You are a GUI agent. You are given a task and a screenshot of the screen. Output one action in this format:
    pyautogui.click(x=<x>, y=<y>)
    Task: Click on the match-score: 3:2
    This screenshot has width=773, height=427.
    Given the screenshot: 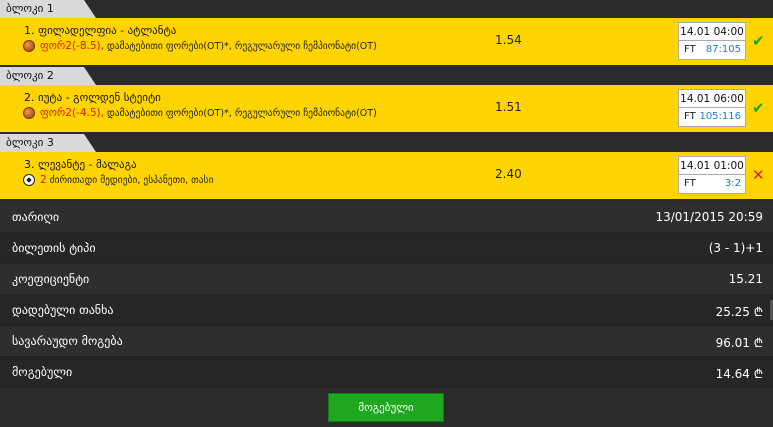 What is the action you would take?
    pyautogui.click(x=732, y=183)
    